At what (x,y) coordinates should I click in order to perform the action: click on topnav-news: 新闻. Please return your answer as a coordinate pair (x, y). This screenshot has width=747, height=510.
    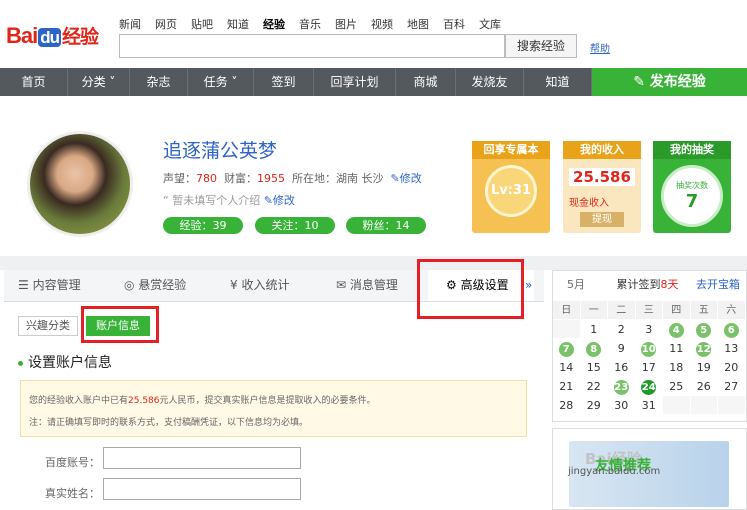
    Looking at the image, I should click on (130, 24).